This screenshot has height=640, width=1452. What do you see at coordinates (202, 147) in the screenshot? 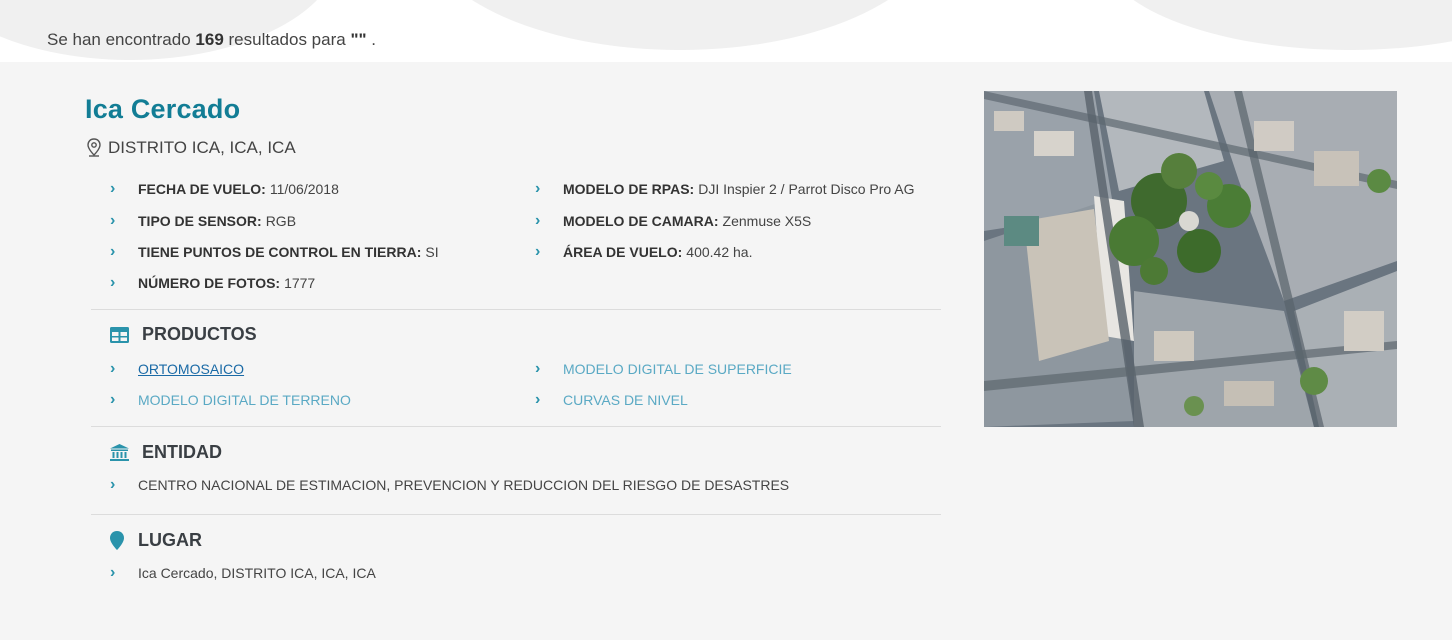
I see `location-text: DISTRITO ICA, ICA, ICA` at bounding box center [202, 147].